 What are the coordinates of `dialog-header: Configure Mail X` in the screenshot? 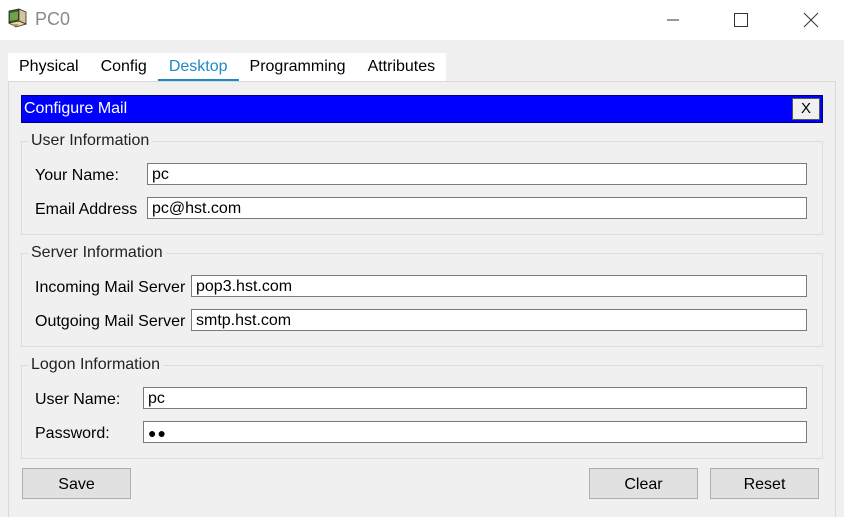 It's located at (422, 109).